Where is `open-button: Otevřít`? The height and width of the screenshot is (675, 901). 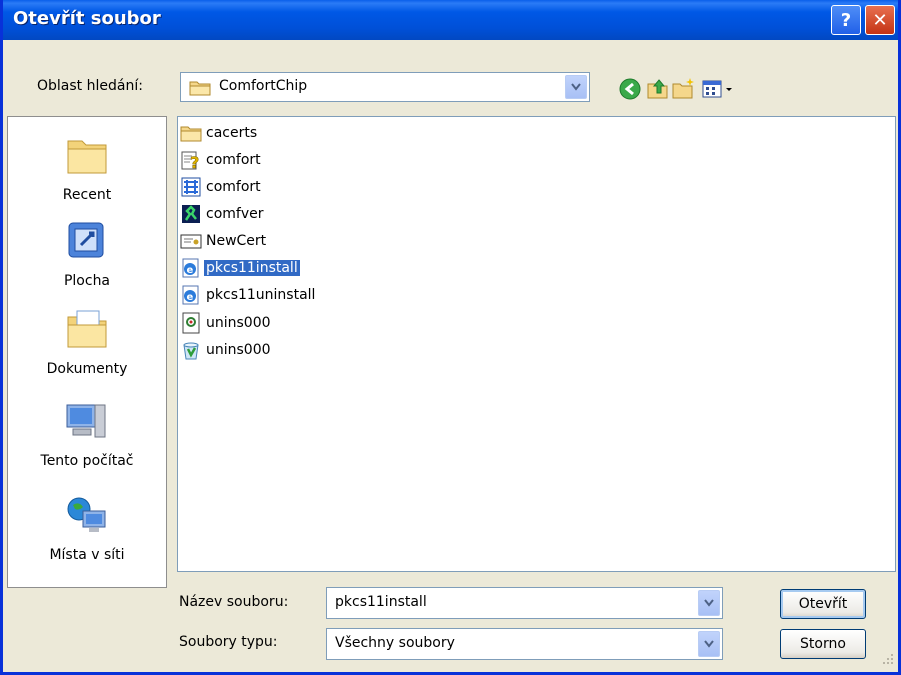
open-button: Otevřít is located at coordinates (823, 604).